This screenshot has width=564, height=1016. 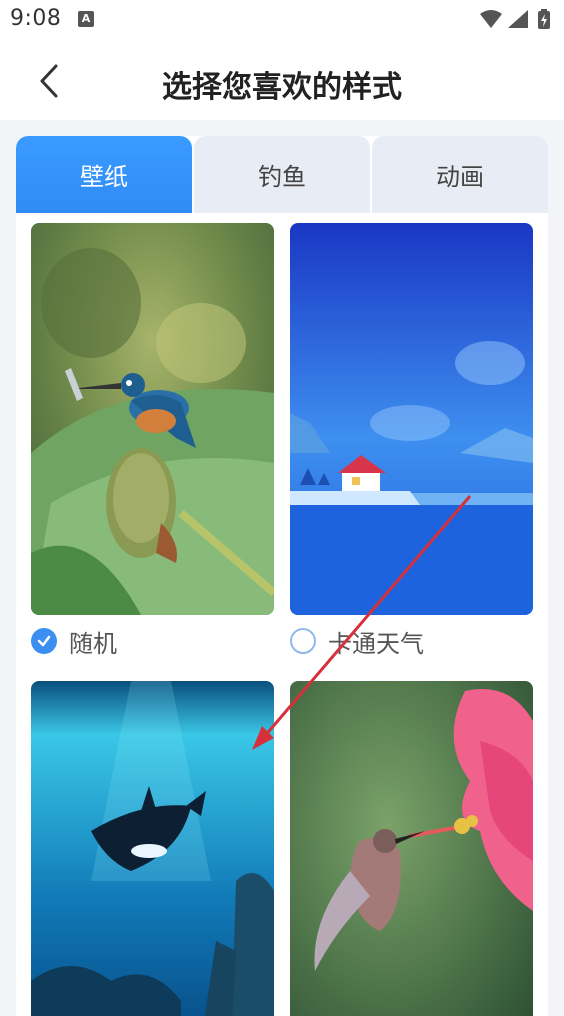 What do you see at coordinates (411, 848) in the screenshot?
I see `style-thumbnail-hummingbird` at bounding box center [411, 848].